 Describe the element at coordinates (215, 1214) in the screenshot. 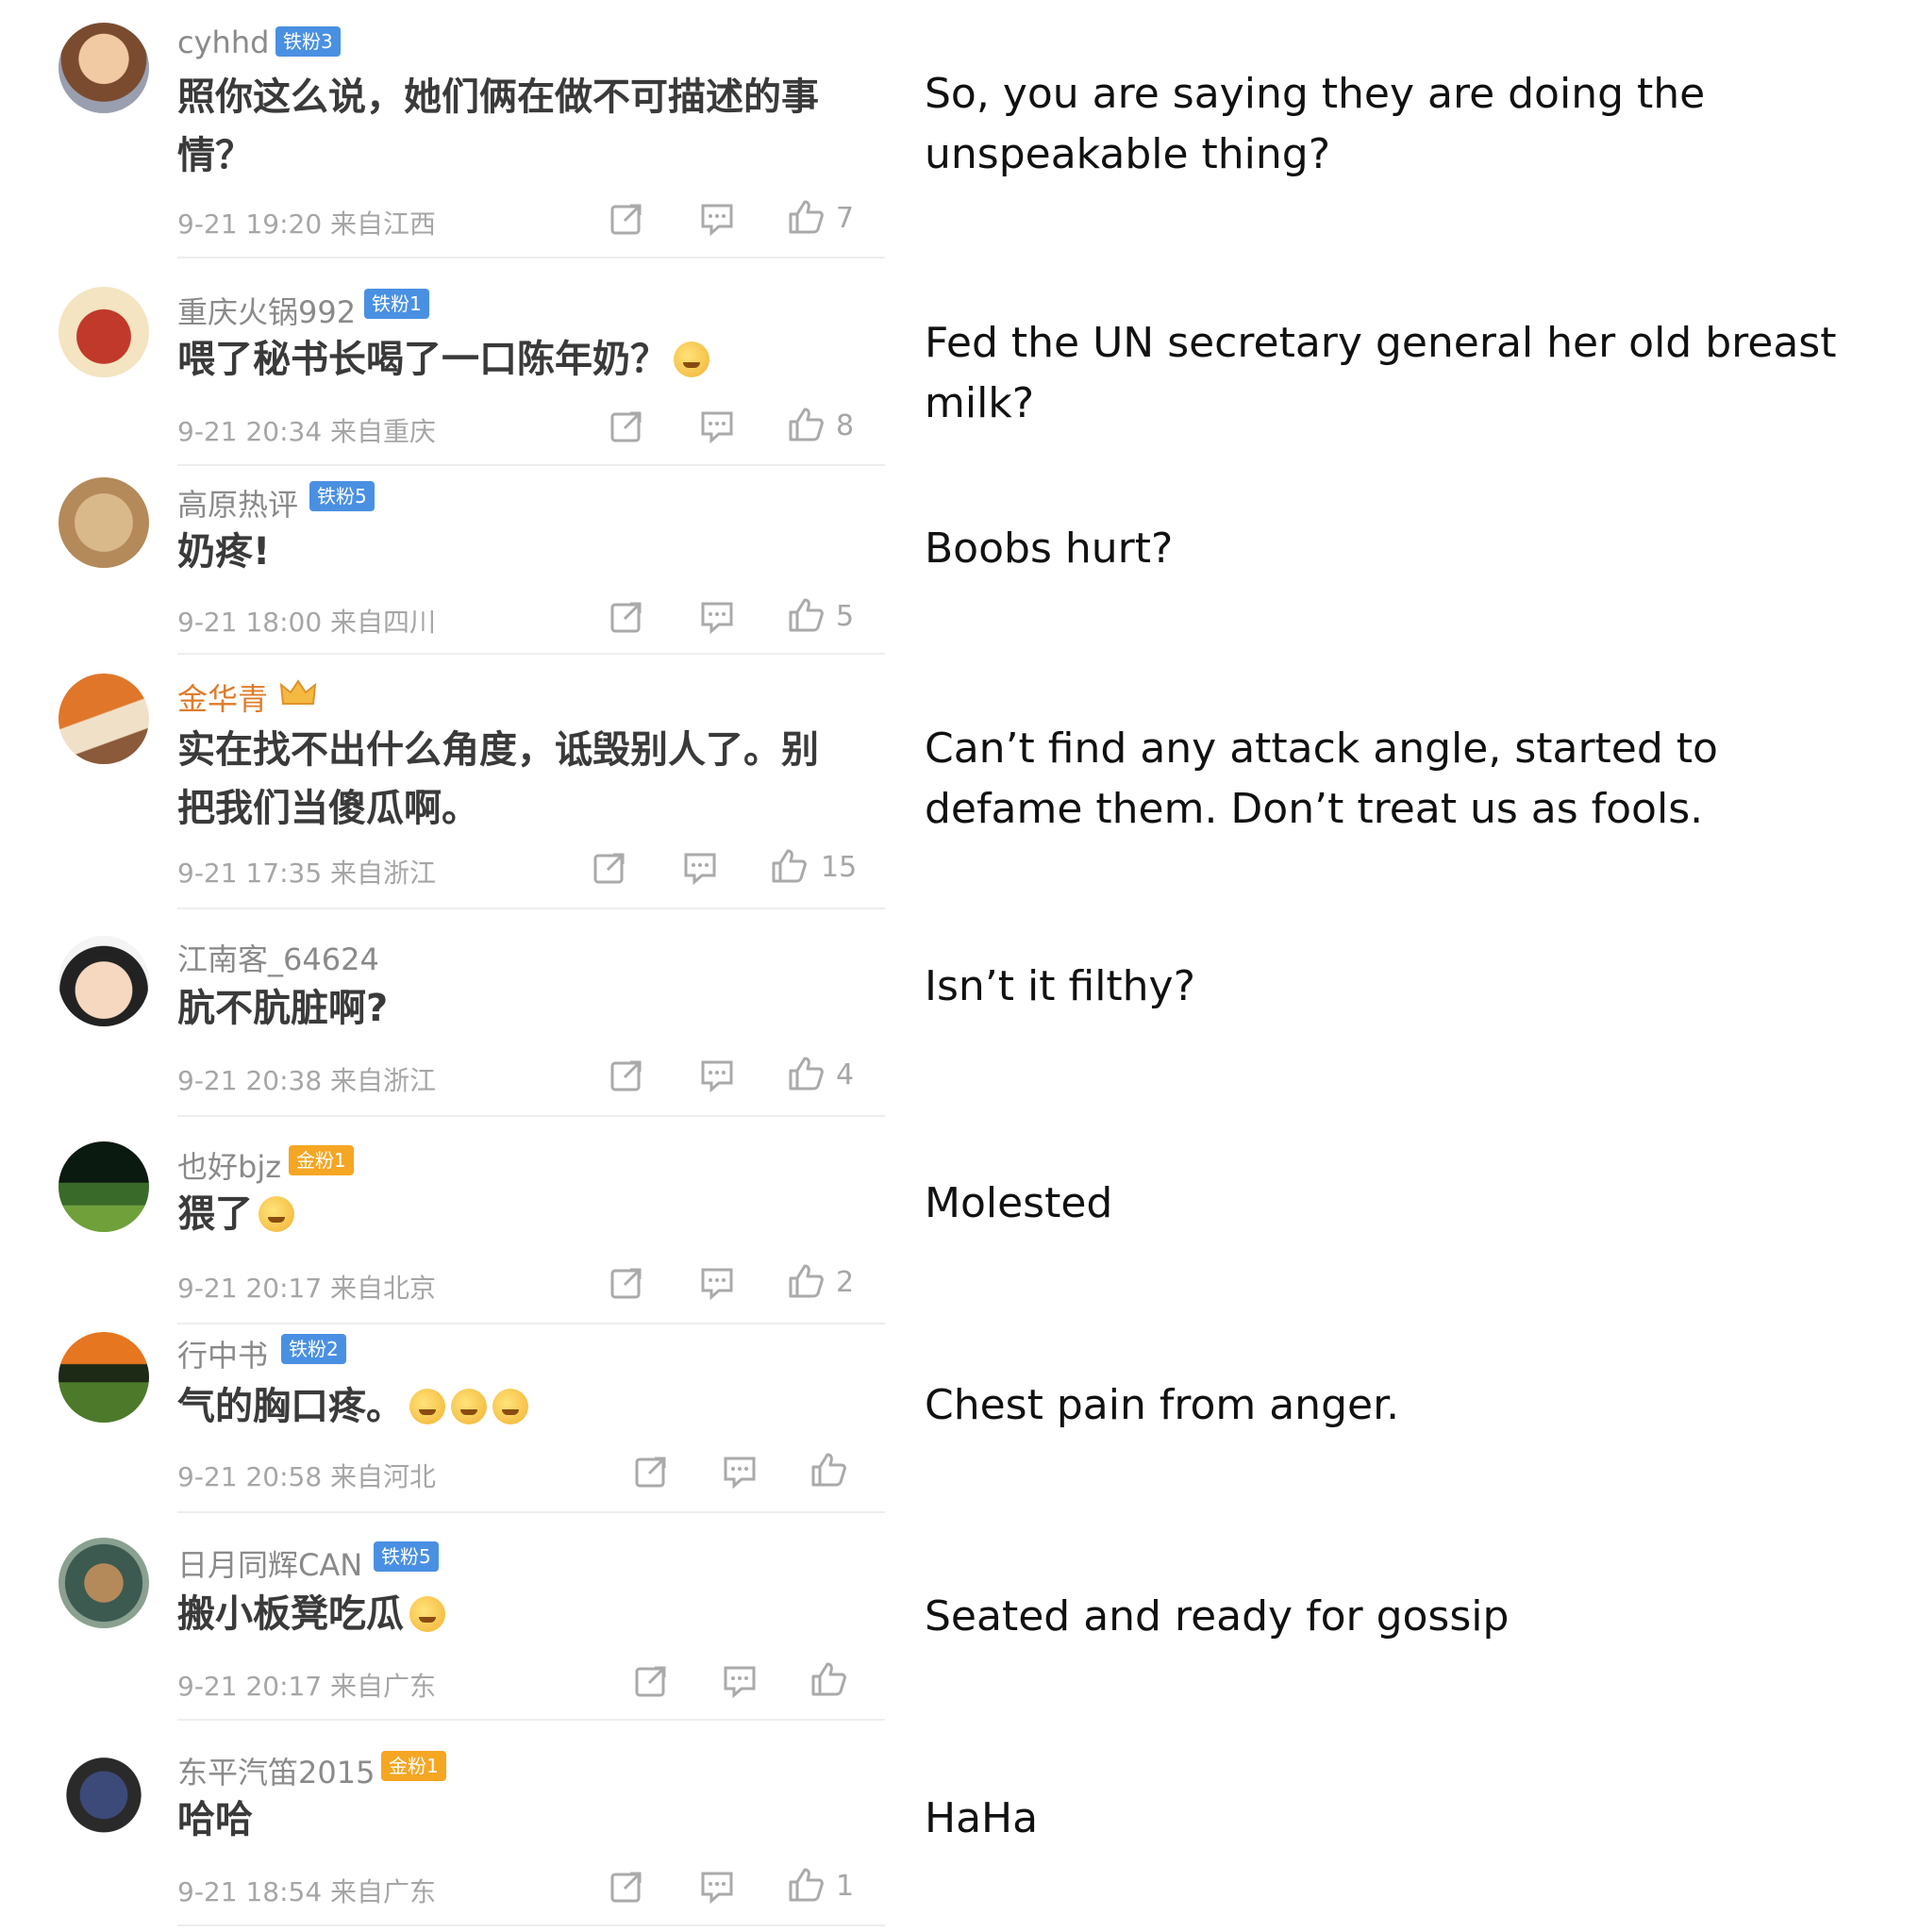

I see `comment-text-value: 猥了` at that location.